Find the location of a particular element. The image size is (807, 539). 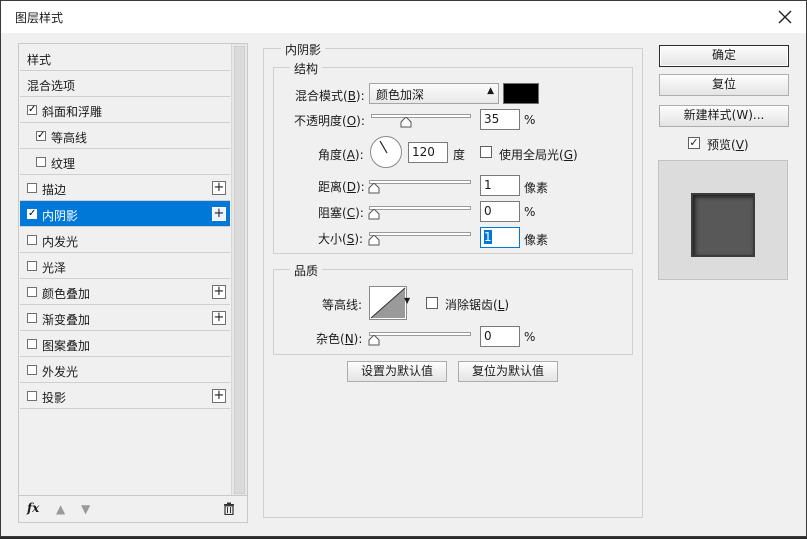

trash-icon is located at coordinates (229, 508).